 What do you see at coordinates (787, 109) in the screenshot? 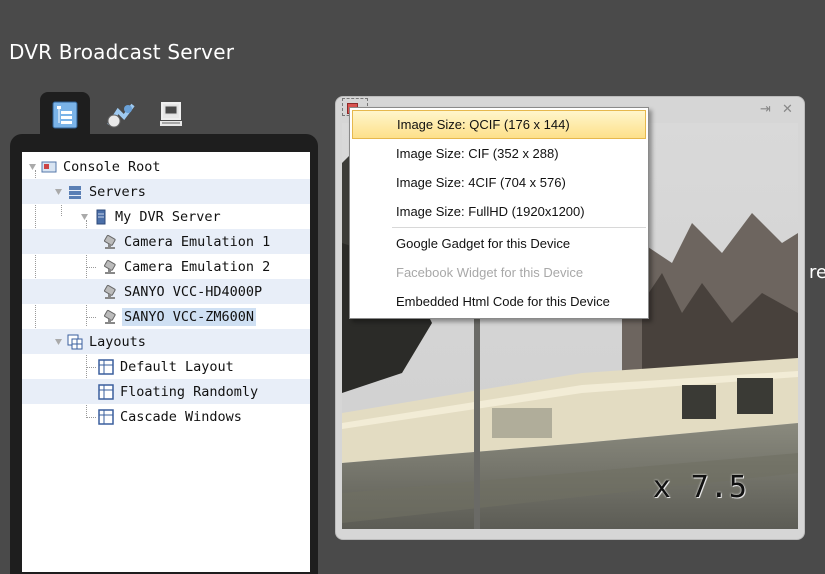
I see `close-icon: ✕` at bounding box center [787, 109].